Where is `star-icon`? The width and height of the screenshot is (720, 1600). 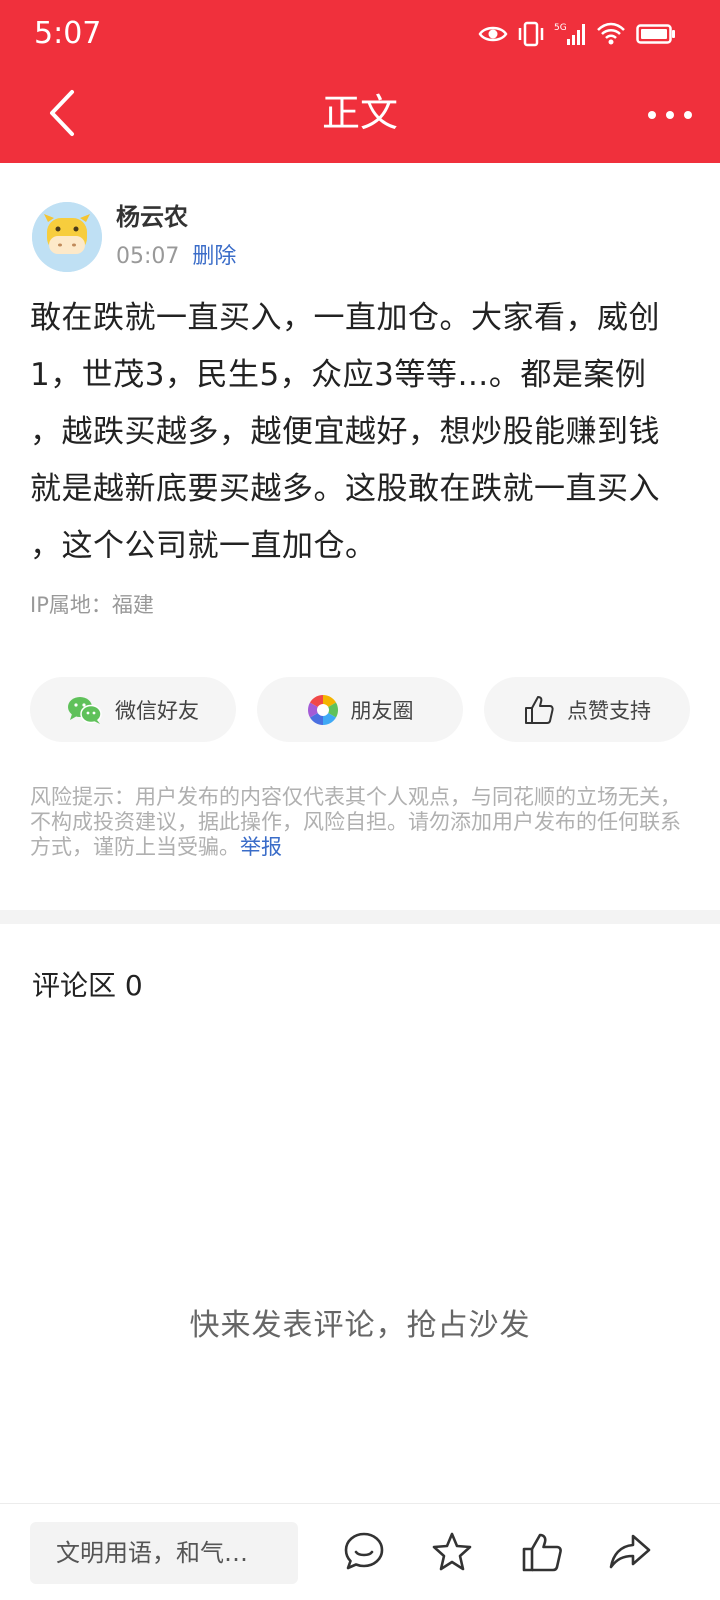
star-icon is located at coordinates (452, 1551).